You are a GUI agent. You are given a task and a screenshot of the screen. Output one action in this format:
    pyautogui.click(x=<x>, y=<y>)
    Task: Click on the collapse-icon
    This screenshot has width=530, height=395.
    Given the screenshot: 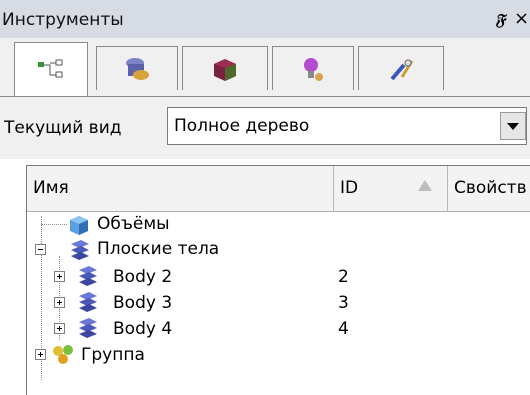 What is the action you would take?
    pyautogui.click(x=40, y=249)
    